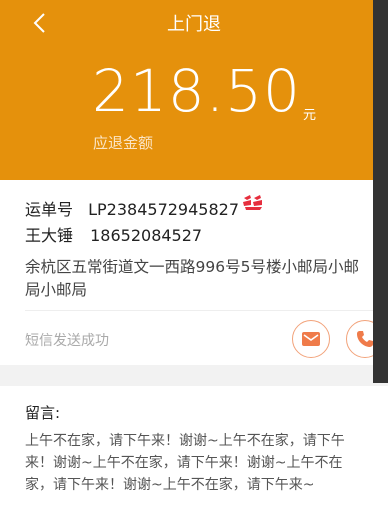 The height and width of the screenshot is (512, 388). What do you see at coordinates (49, 235) in the screenshot?
I see `contact-name: 王大锤` at bounding box center [49, 235].